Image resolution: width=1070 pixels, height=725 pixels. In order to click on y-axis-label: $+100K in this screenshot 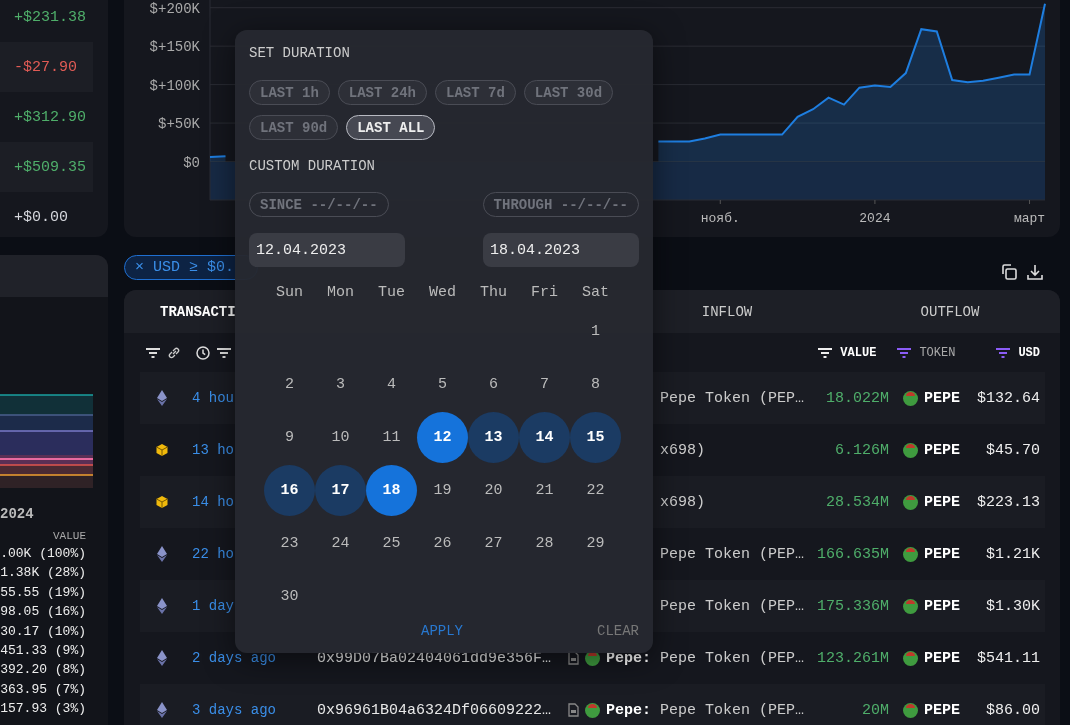, I will do `click(174, 85)`.